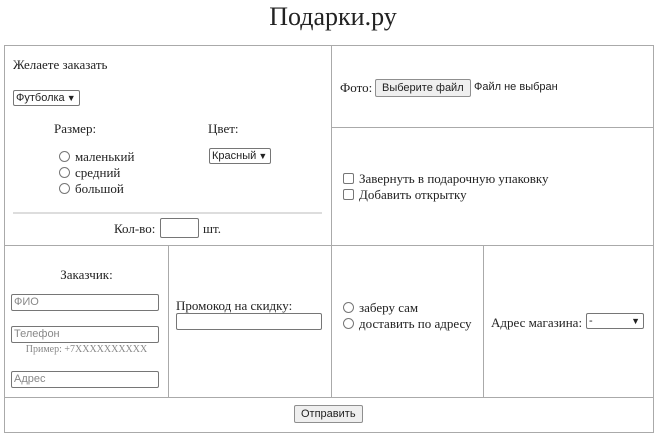  I want to click on delivery-label: доставить по адресу, so click(415, 323).